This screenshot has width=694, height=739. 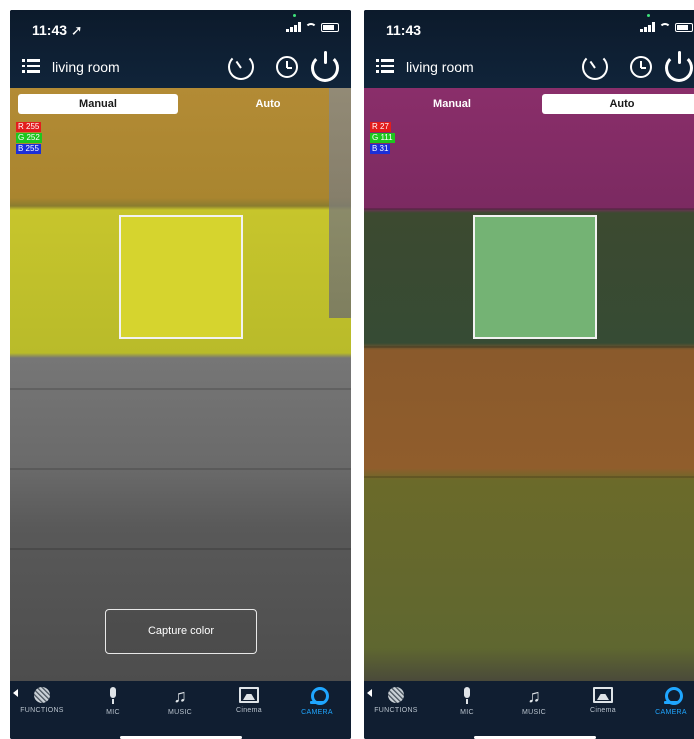 I want to click on red-value-label: R 27, so click(x=380, y=127).